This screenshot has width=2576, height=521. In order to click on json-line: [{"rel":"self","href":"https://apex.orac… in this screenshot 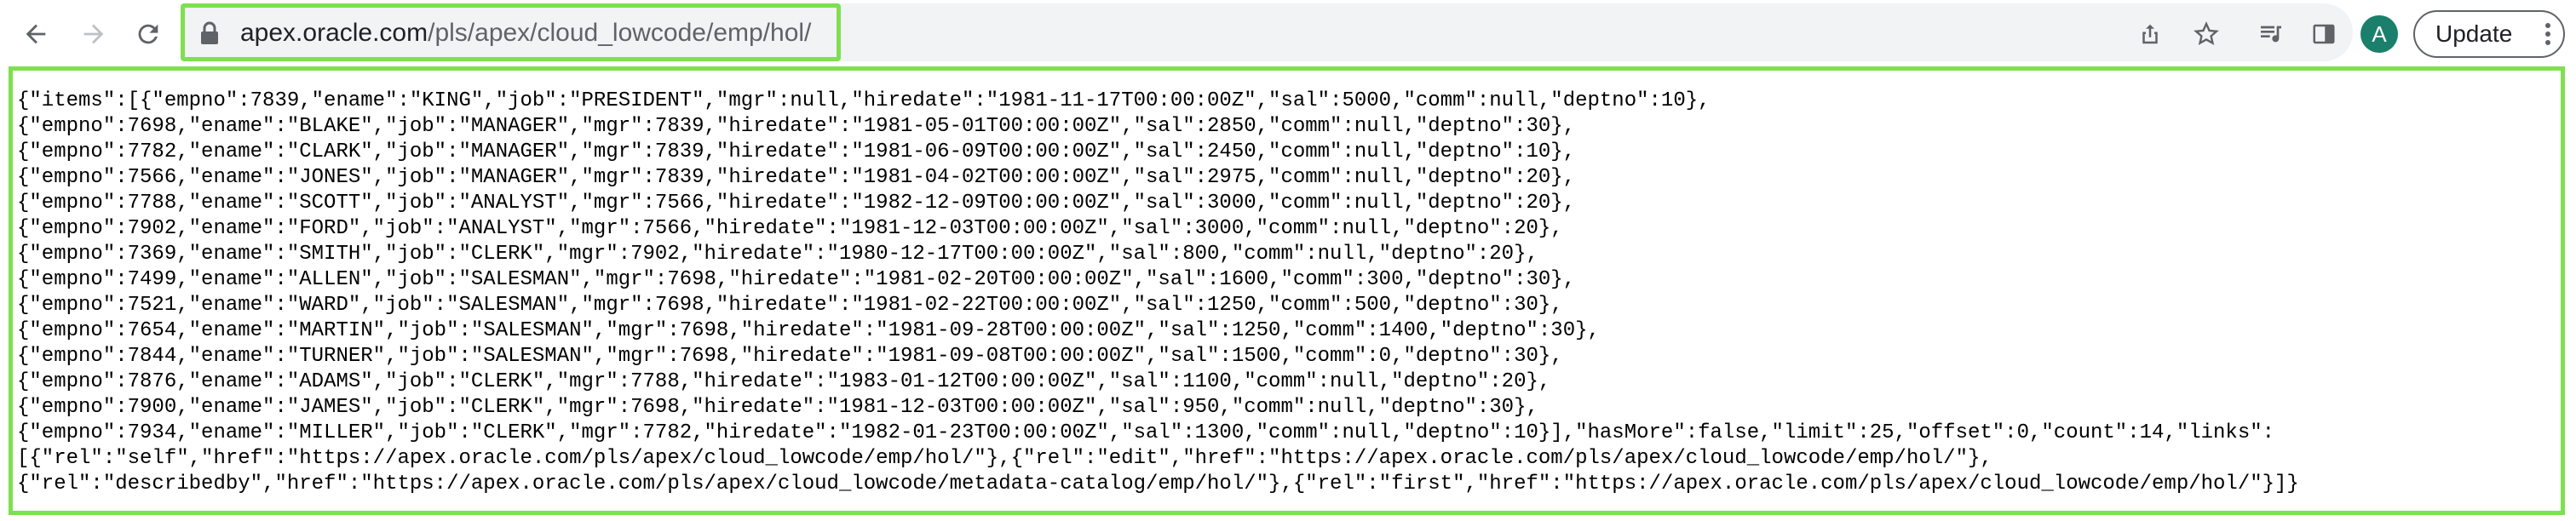, I will do `click(1005, 458)`.